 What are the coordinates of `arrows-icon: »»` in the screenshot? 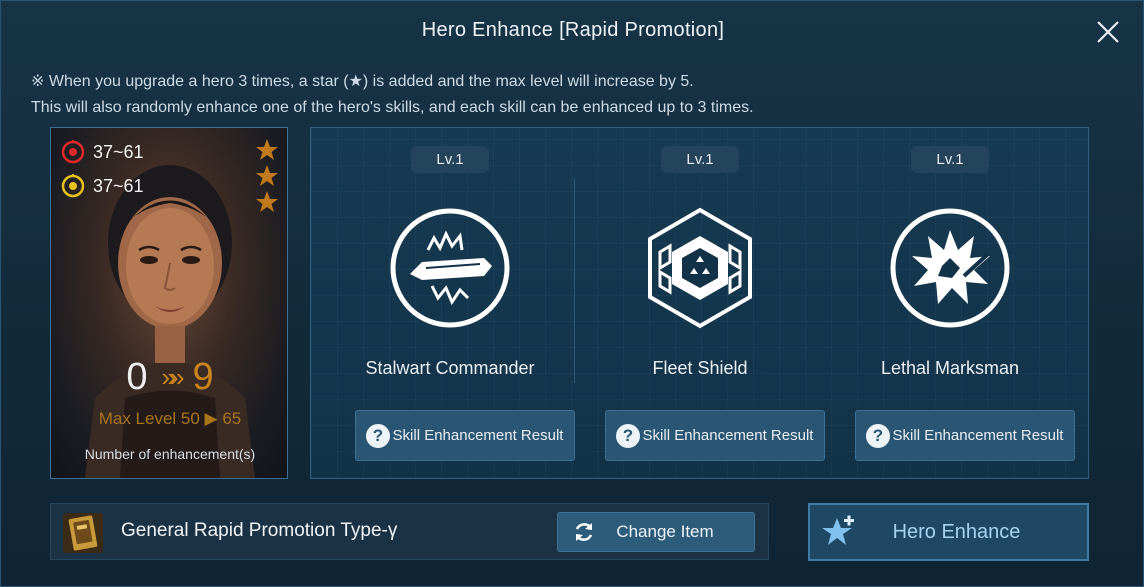 It's located at (173, 377).